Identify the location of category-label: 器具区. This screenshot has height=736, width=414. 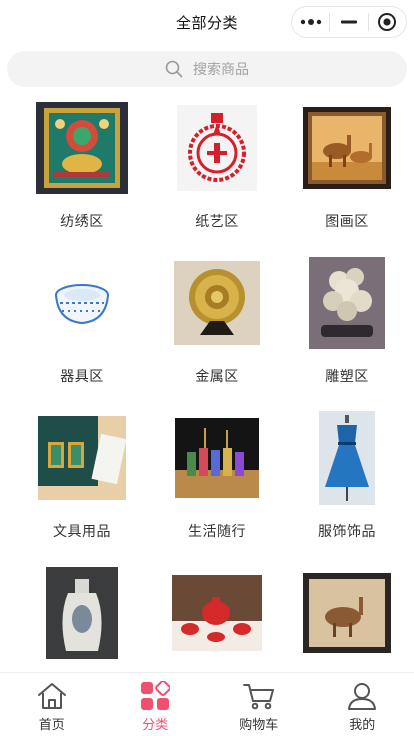
(82, 377).